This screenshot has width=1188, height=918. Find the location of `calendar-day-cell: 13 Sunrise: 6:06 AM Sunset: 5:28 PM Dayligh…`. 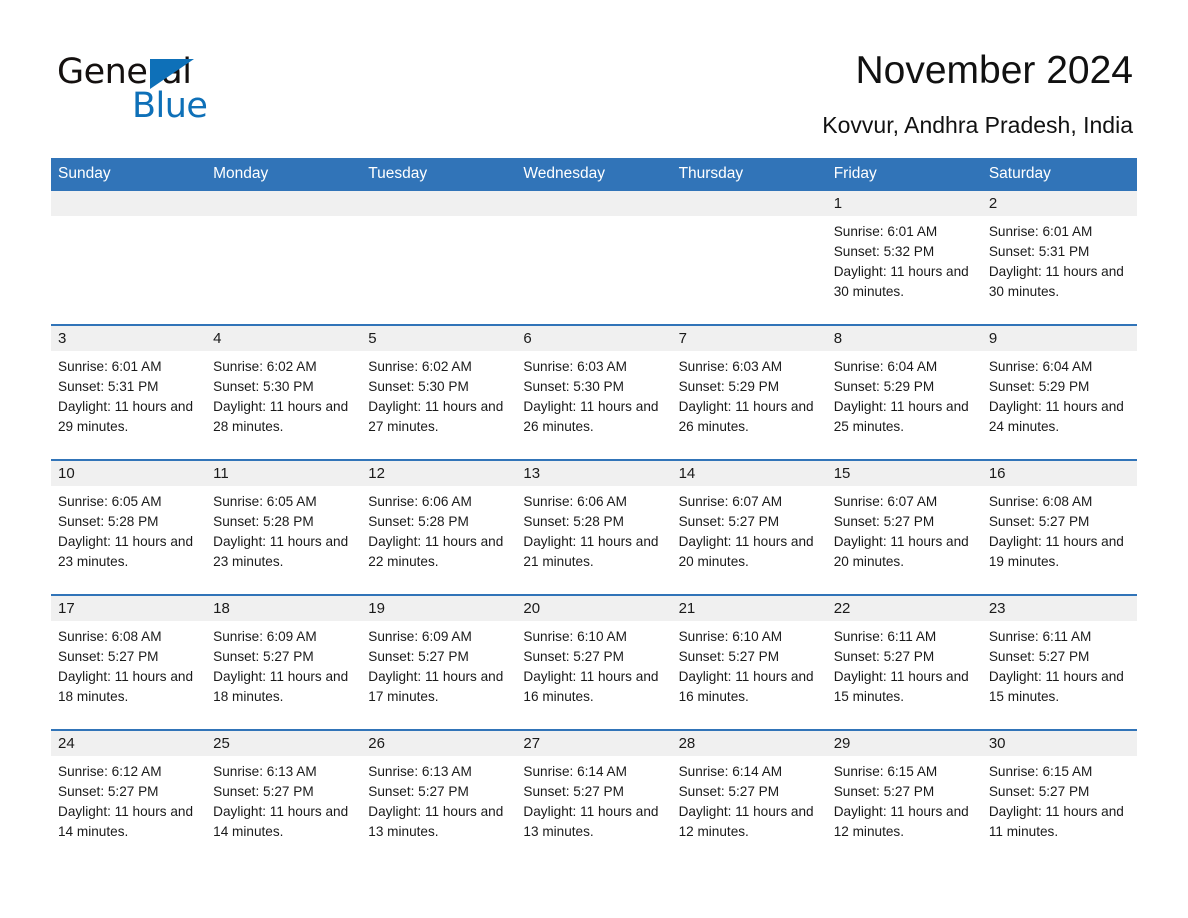

calendar-day-cell: 13 Sunrise: 6:06 AM Sunset: 5:28 PM Dayligh… is located at coordinates (594, 527).